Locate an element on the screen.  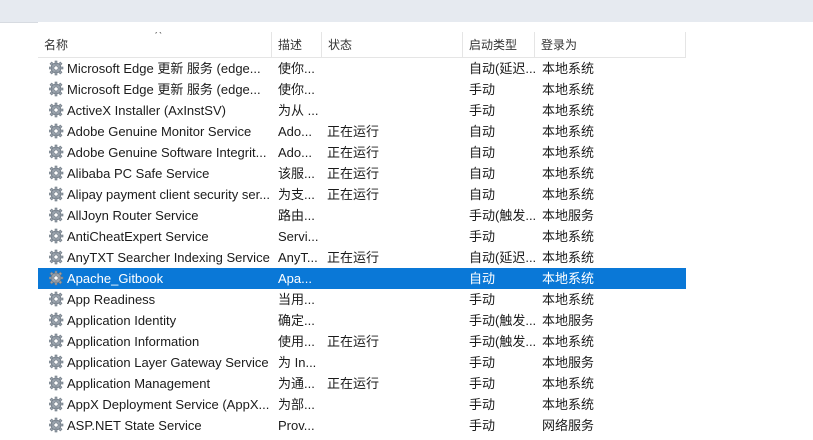
service-name-cell: AnyTXT Searcher Indexing Service is located at coordinates (160, 257).